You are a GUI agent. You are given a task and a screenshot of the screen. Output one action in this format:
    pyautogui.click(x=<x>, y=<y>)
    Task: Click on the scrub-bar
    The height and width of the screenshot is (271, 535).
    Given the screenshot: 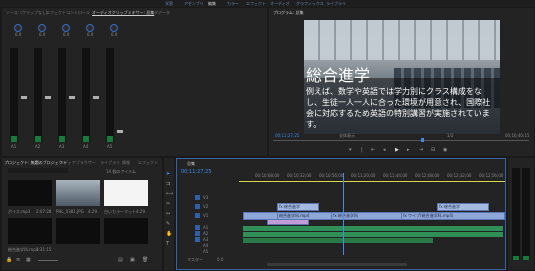 What is the action you would take?
    pyautogui.click(x=401, y=140)
    